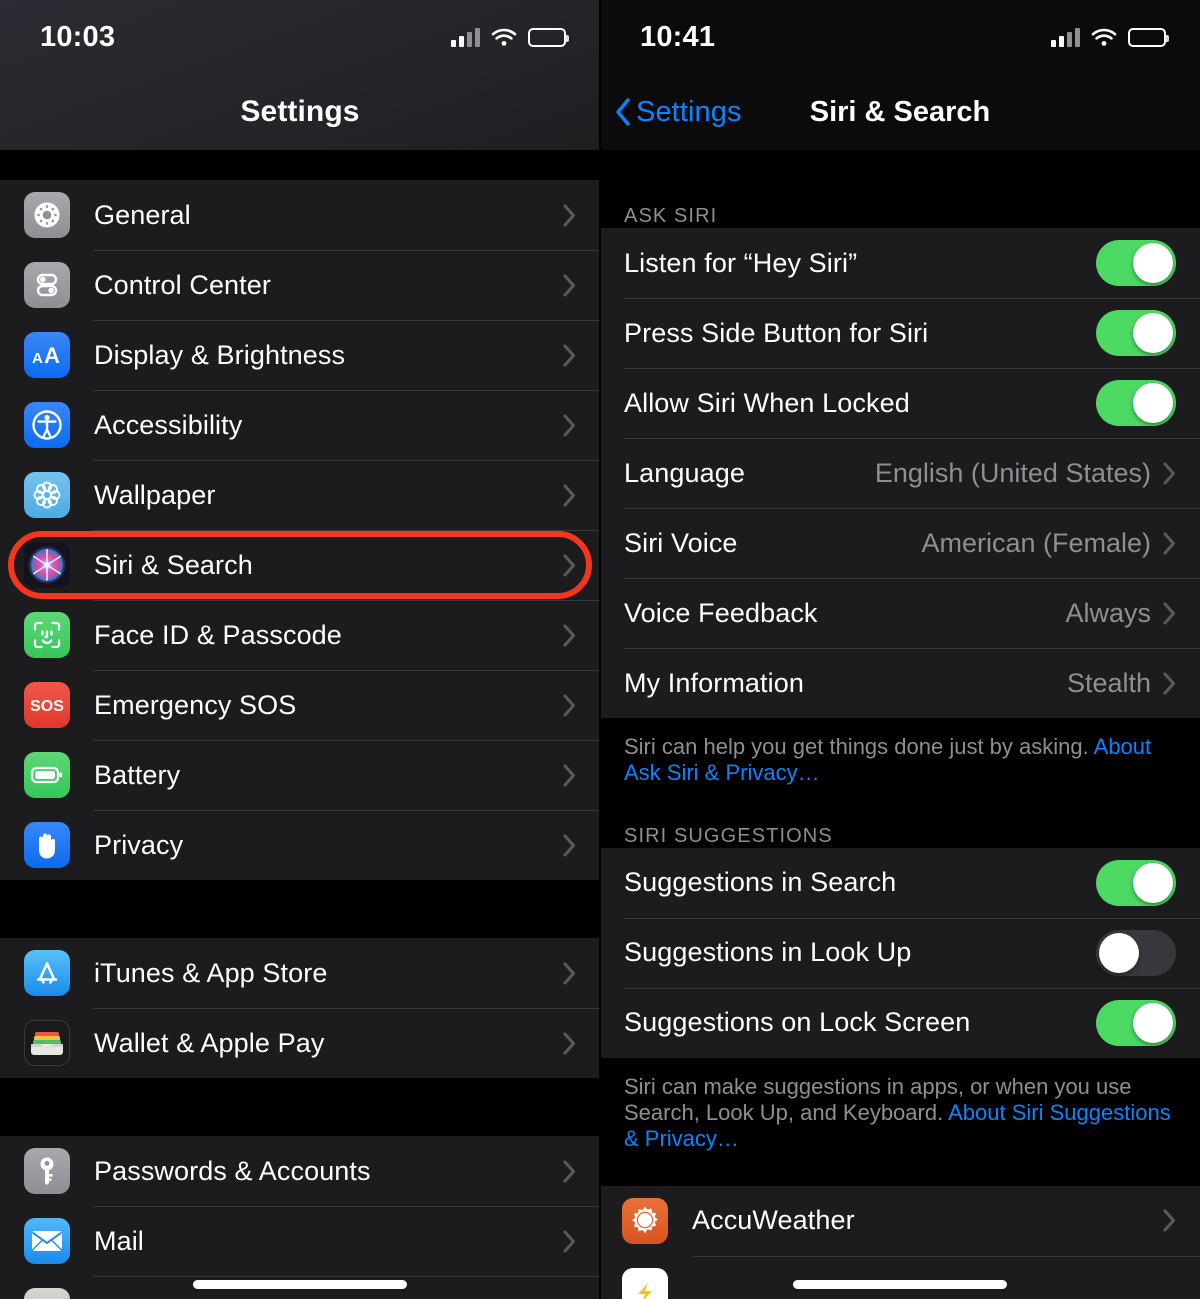  Describe the element at coordinates (47, 215) in the screenshot. I see `gear-icon` at that location.